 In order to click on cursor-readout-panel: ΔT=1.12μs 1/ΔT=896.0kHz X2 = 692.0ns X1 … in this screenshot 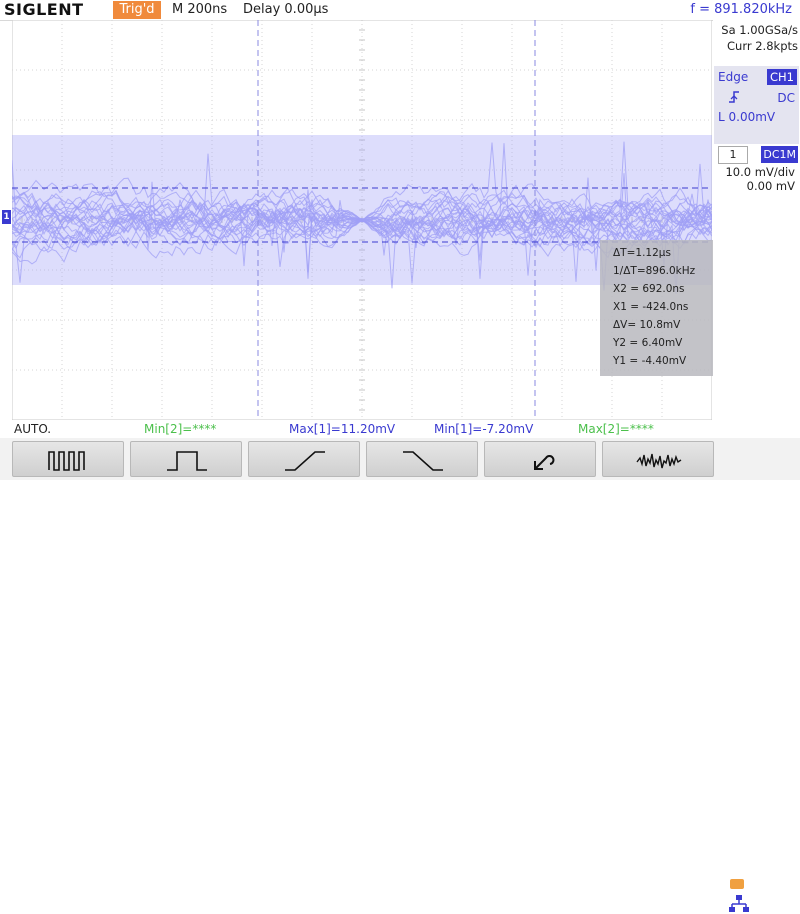, I will do `click(661, 308)`.